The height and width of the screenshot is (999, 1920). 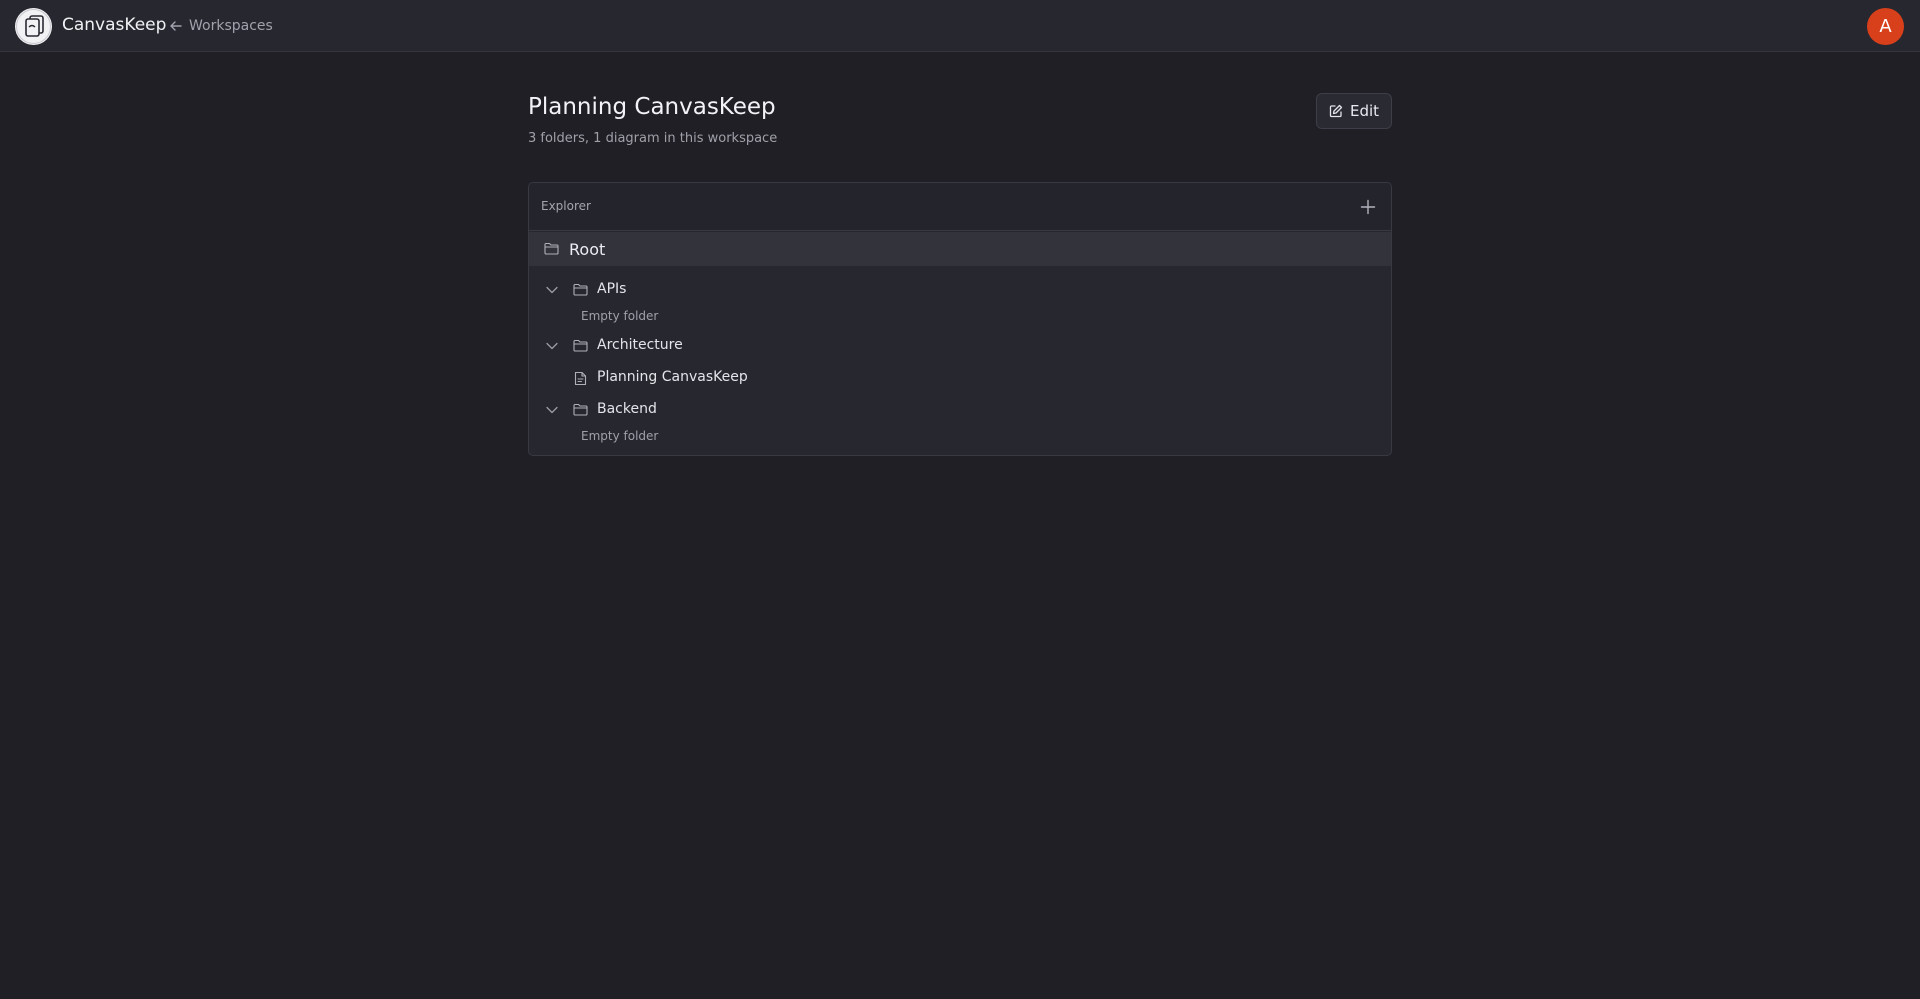 What do you see at coordinates (33, 26) in the screenshot?
I see `canvaskeep-logo-icon` at bounding box center [33, 26].